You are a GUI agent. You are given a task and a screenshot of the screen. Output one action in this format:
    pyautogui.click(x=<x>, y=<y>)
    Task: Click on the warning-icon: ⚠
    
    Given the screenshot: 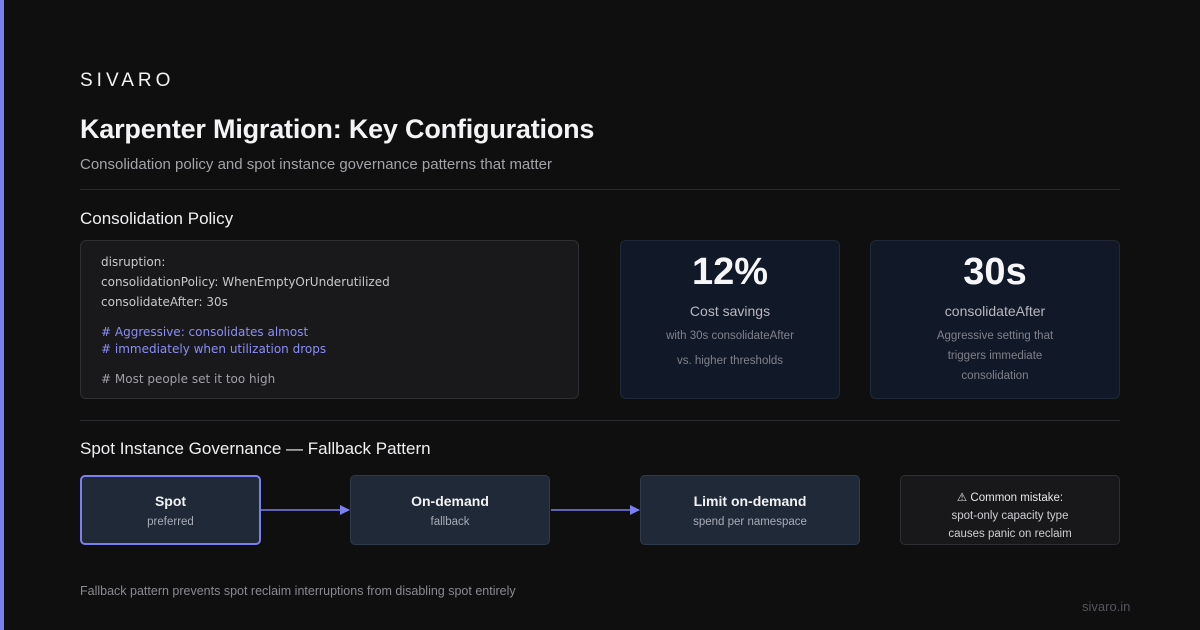 What is the action you would take?
    pyautogui.click(x=962, y=498)
    